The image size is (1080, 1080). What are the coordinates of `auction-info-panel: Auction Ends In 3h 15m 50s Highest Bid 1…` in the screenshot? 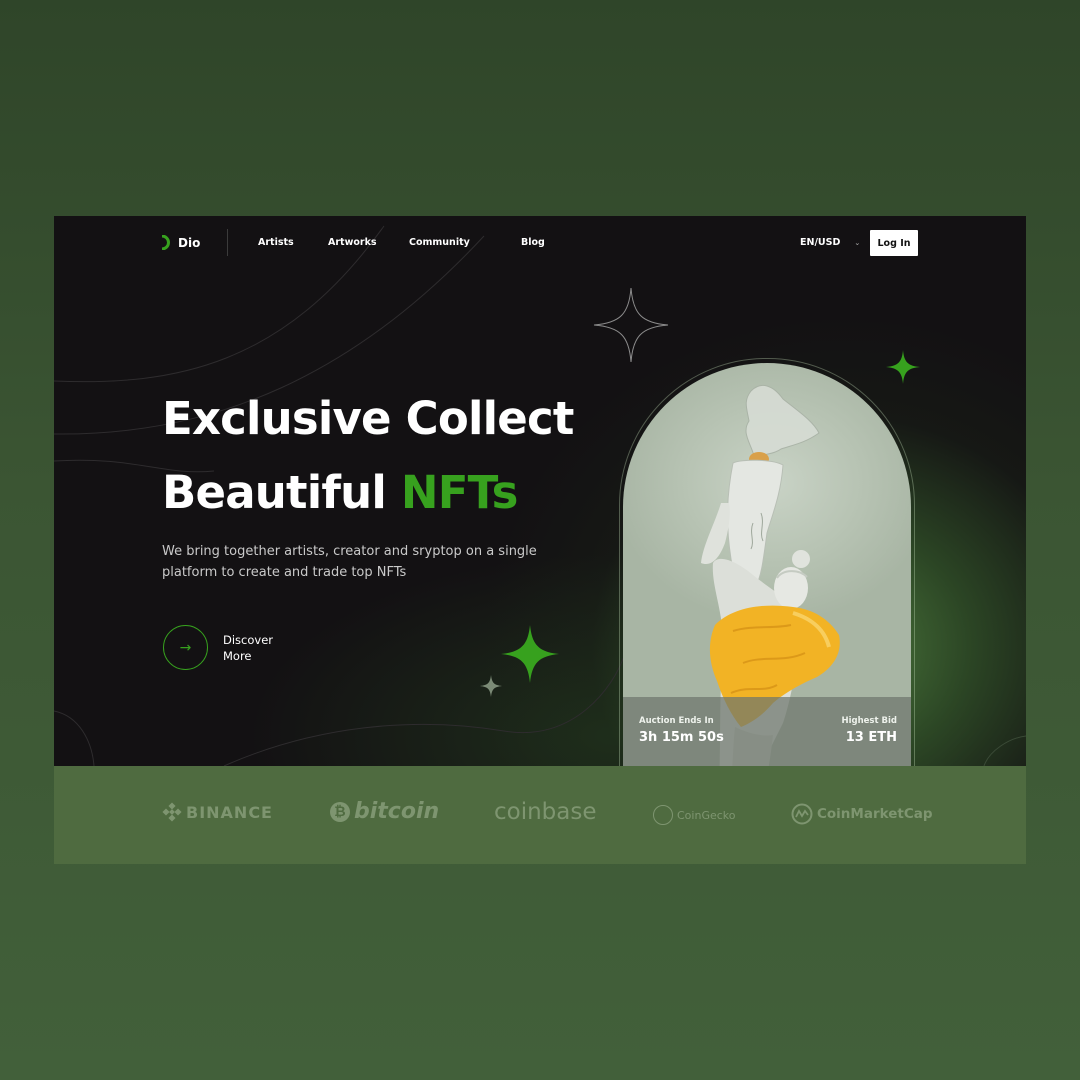 It's located at (767, 731).